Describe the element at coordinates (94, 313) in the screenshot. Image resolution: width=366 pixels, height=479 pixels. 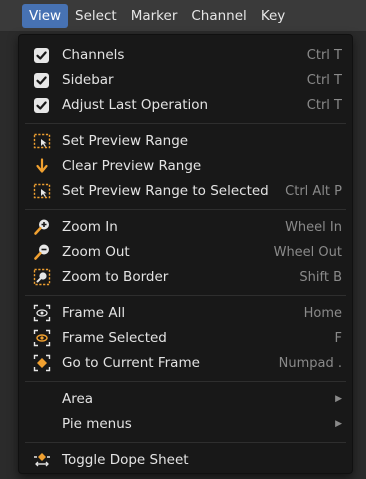
I see `menu-item-label: Frame All` at that location.